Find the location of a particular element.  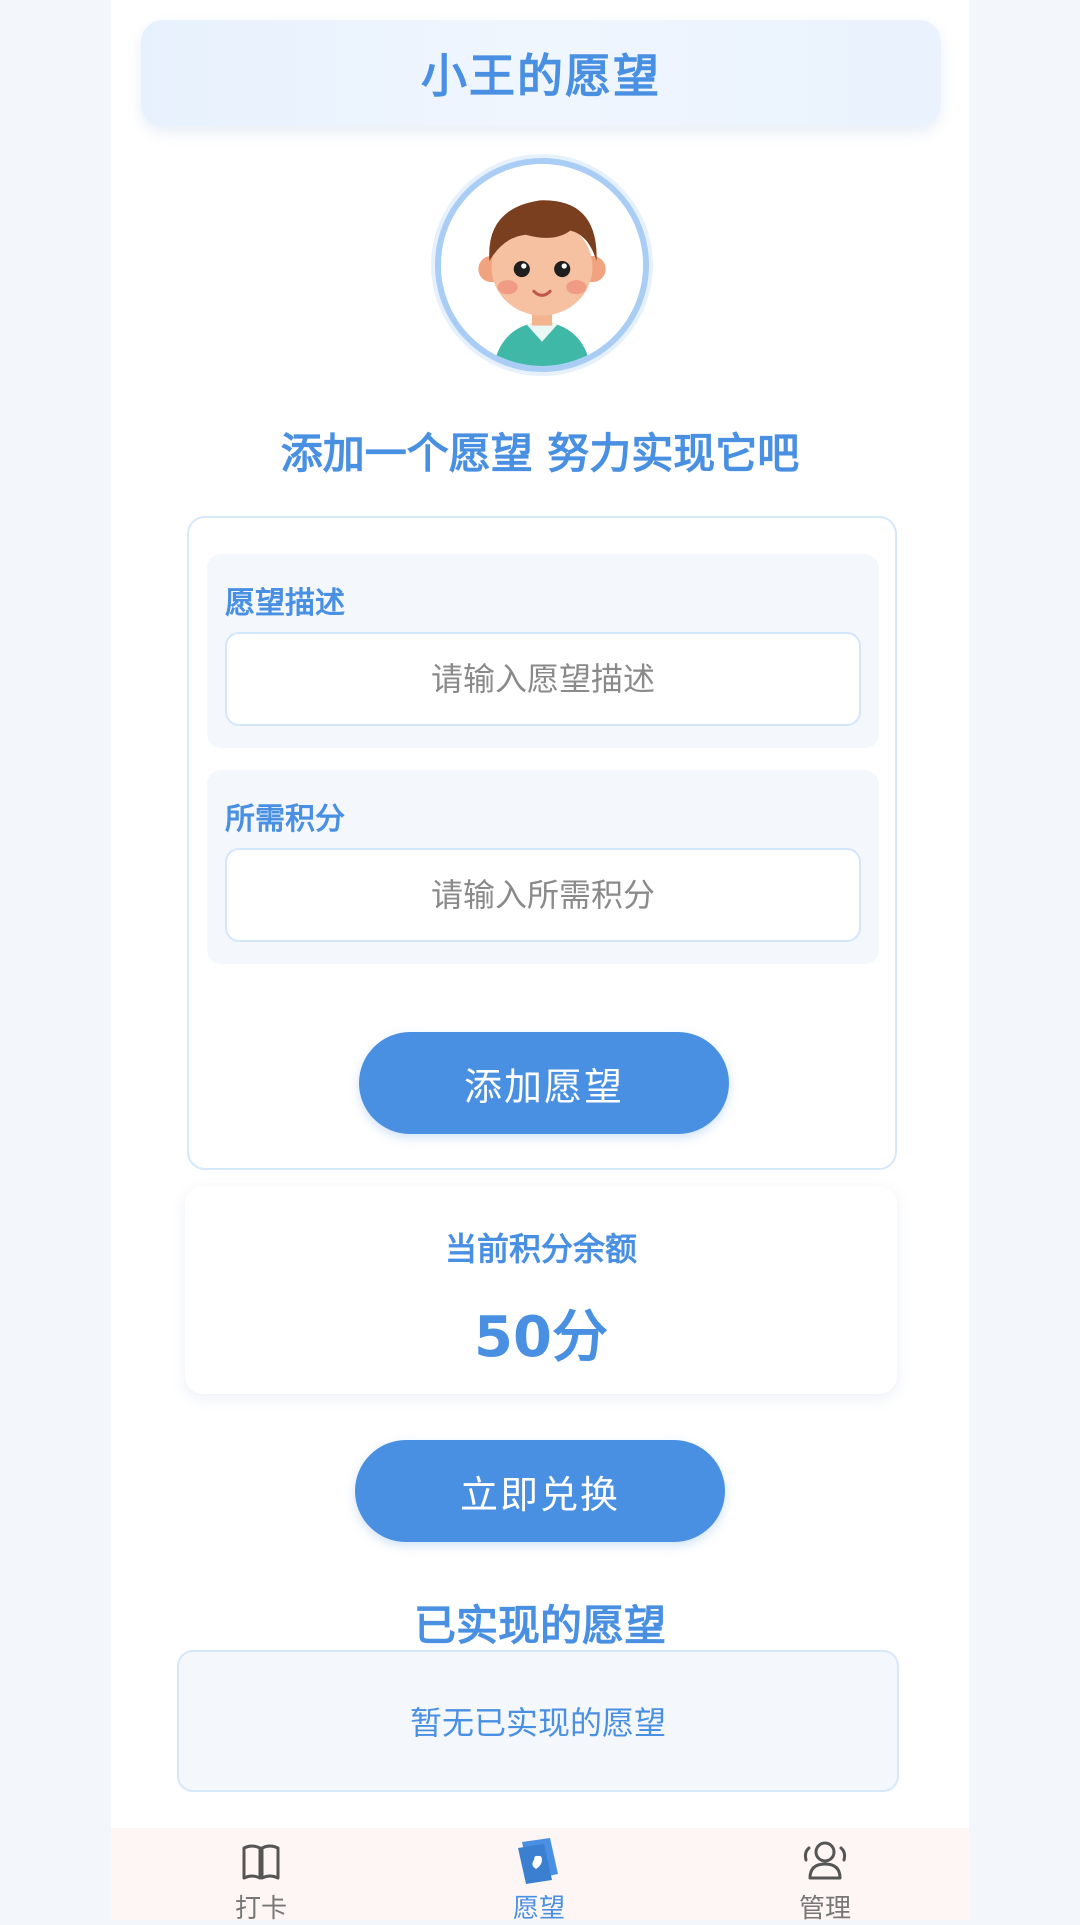

user-manage-icon is located at coordinates (825, 1860).